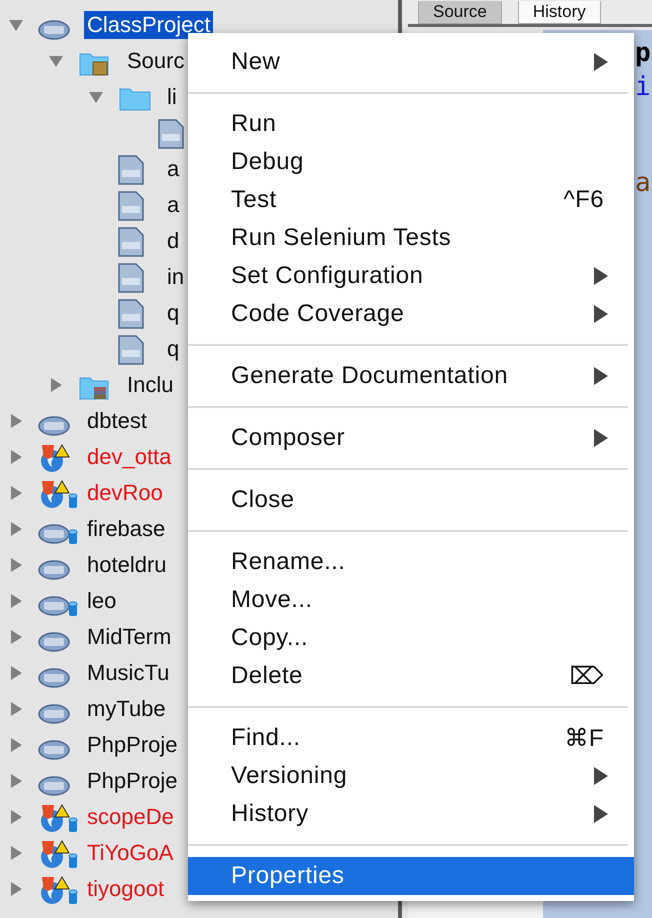 The width and height of the screenshot is (652, 918). What do you see at coordinates (149, 25) in the screenshot?
I see `tree-item: ClassProject` at bounding box center [149, 25].